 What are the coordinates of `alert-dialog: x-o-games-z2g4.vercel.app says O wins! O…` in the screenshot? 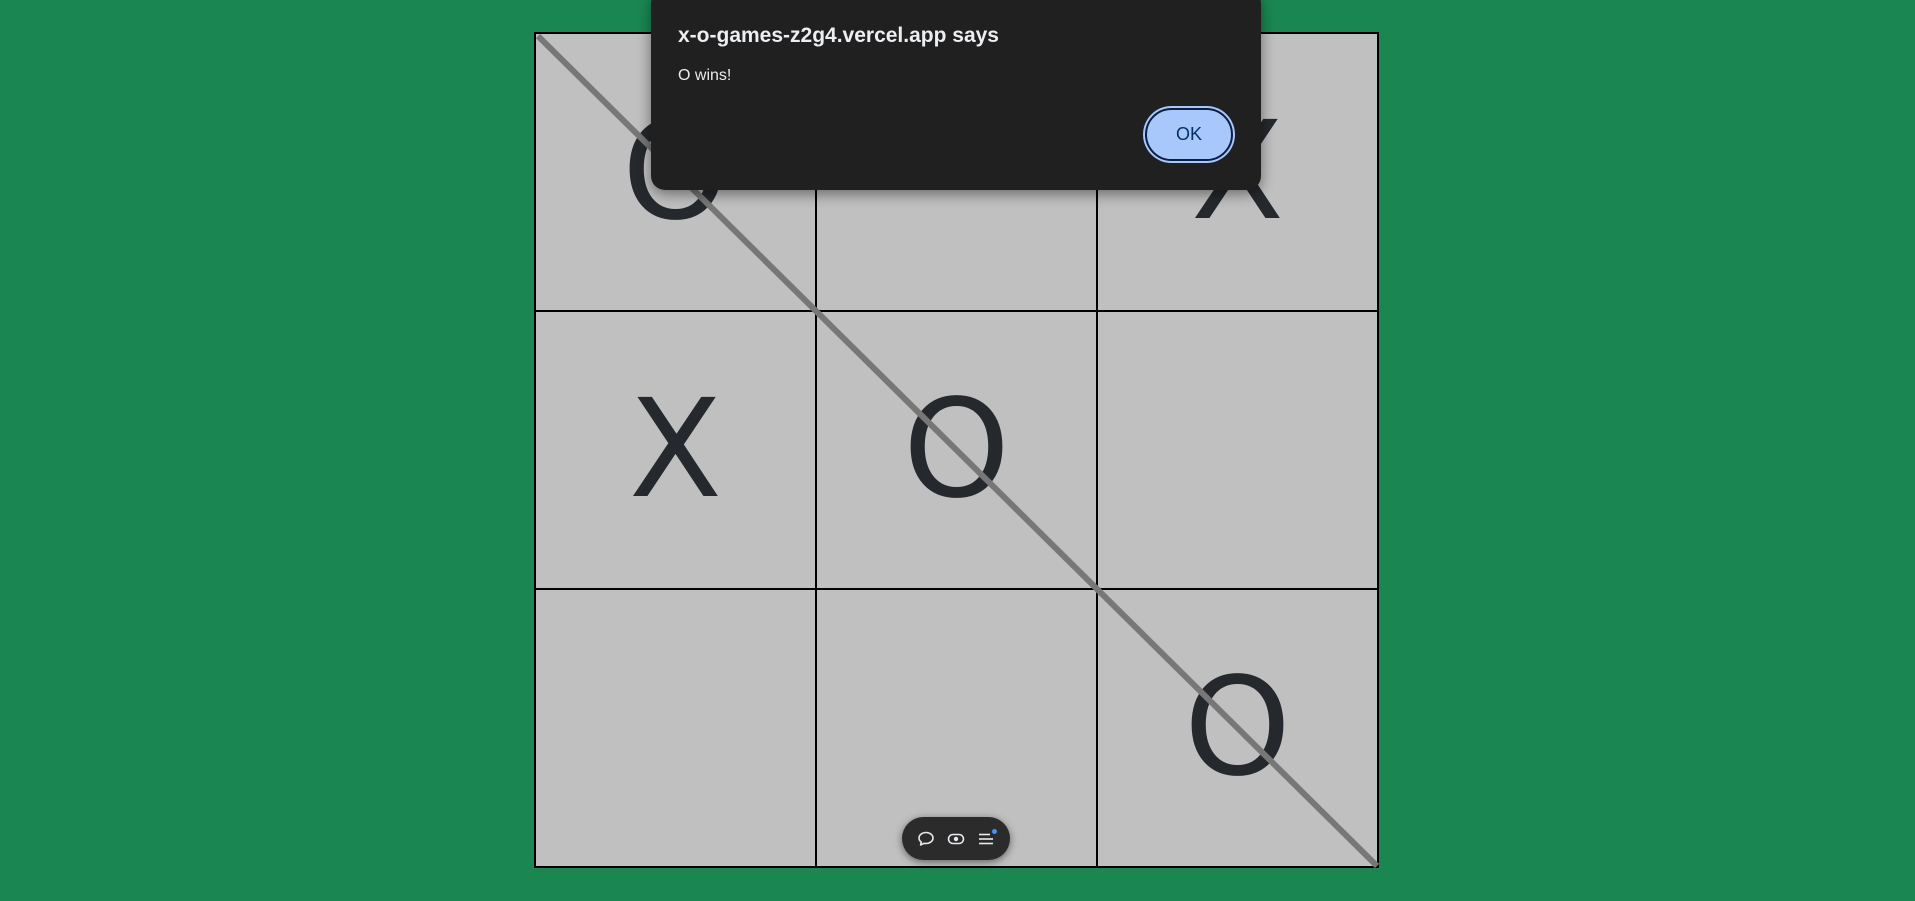 It's located at (956, 95).